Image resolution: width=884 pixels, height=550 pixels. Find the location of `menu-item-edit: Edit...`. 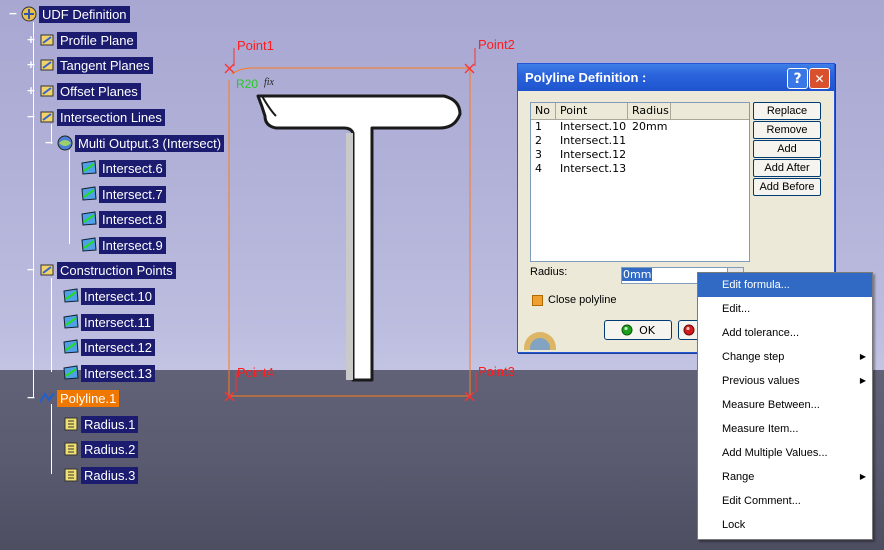

menu-item-edit: Edit... is located at coordinates (785, 309).